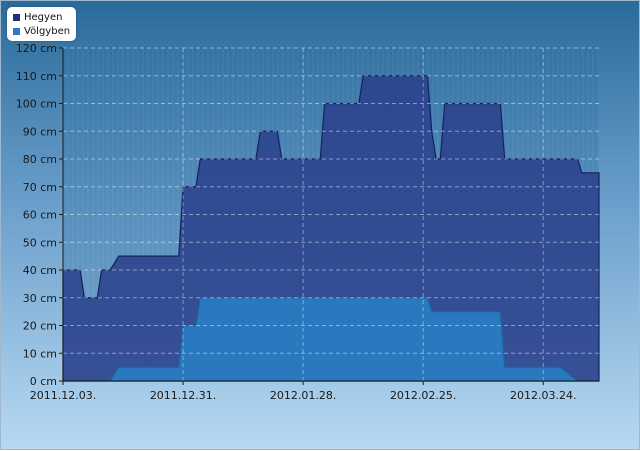  What do you see at coordinates (40, 242) in the screenshot?
I see `y-tick-label: 50 cm` at bounding box center [40, 242].